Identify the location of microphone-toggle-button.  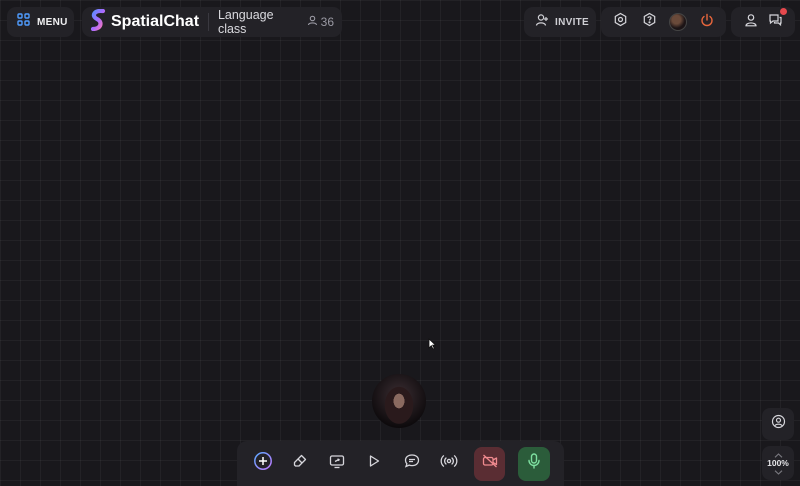
(534, 463).